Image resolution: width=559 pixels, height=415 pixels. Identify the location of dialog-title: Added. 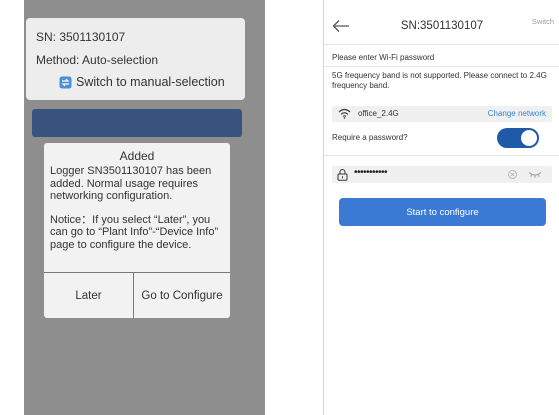
(137, 156).